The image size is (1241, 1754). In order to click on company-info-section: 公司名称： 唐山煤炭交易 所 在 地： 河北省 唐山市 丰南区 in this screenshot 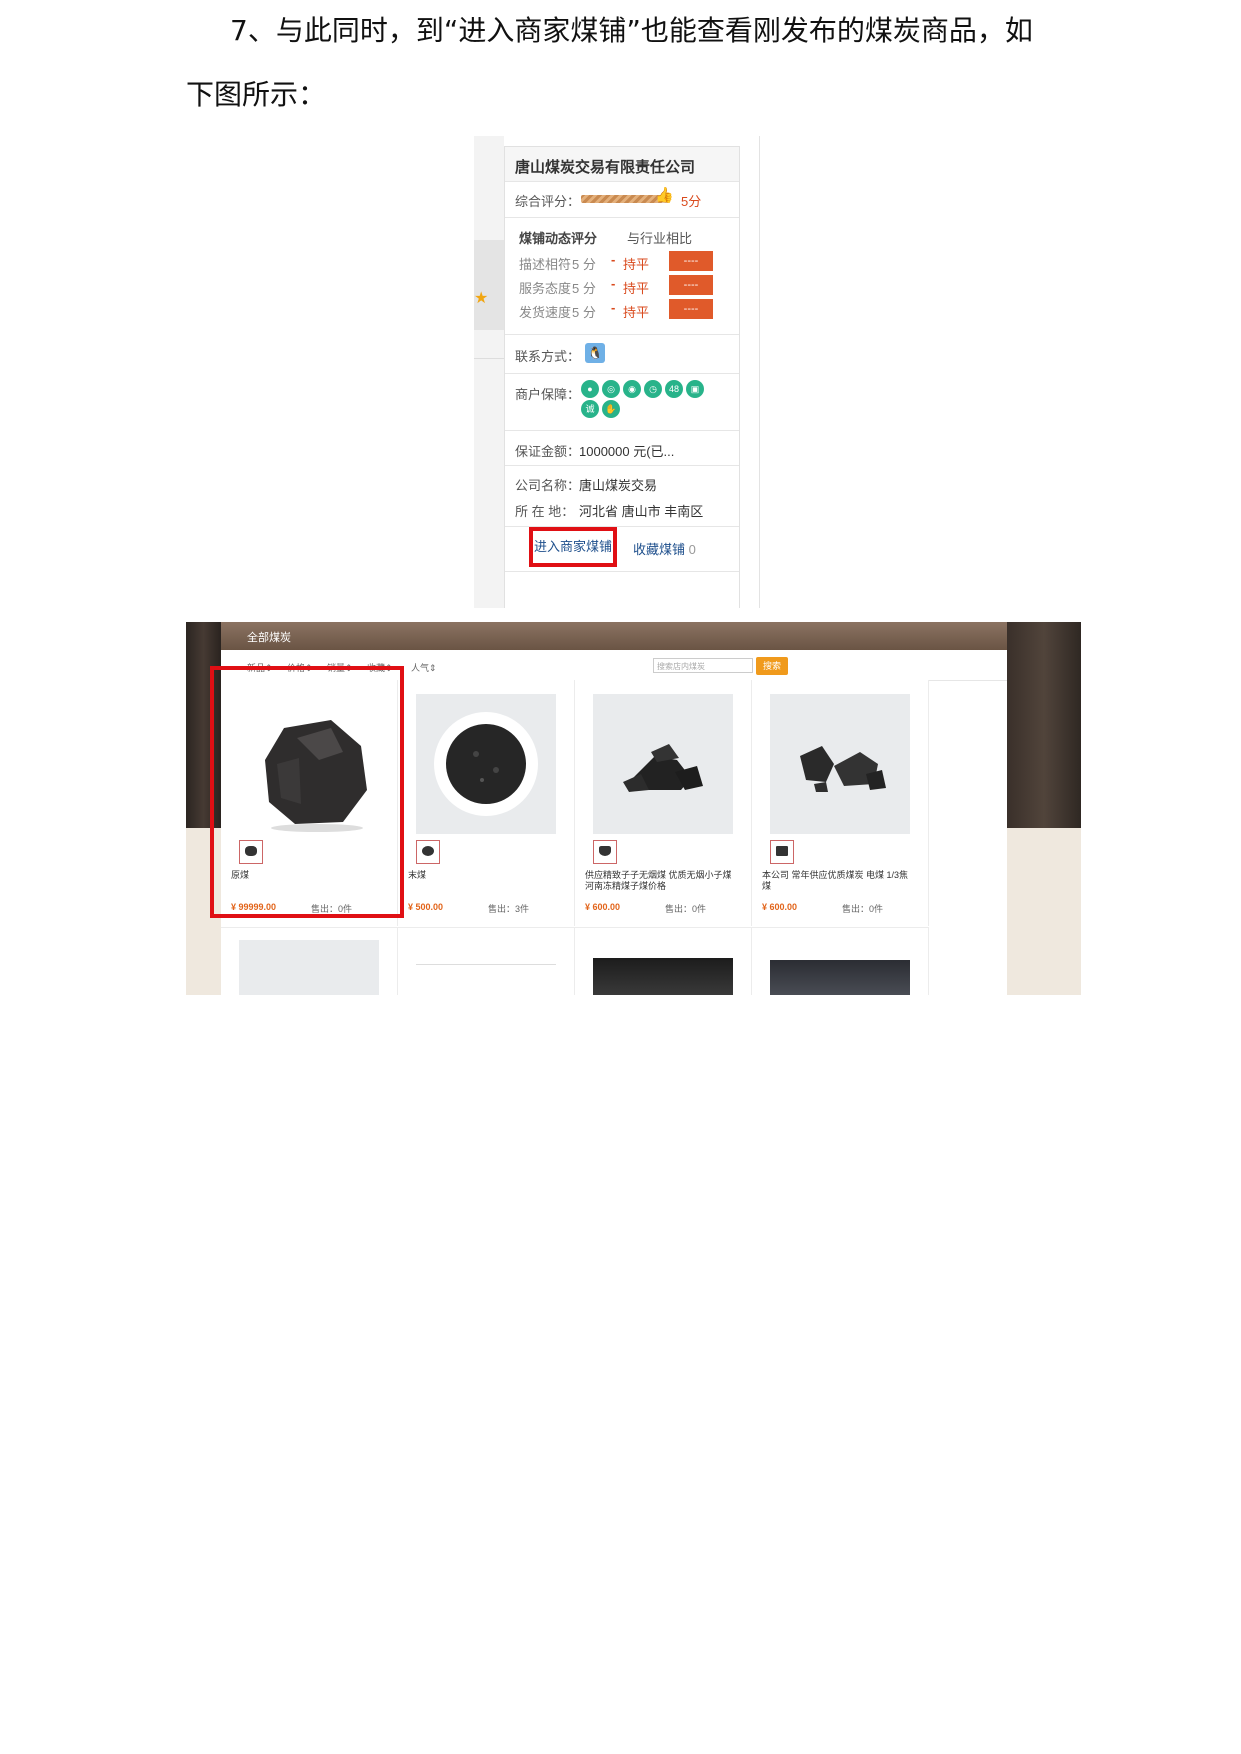, I will do `click(622, 496)`.